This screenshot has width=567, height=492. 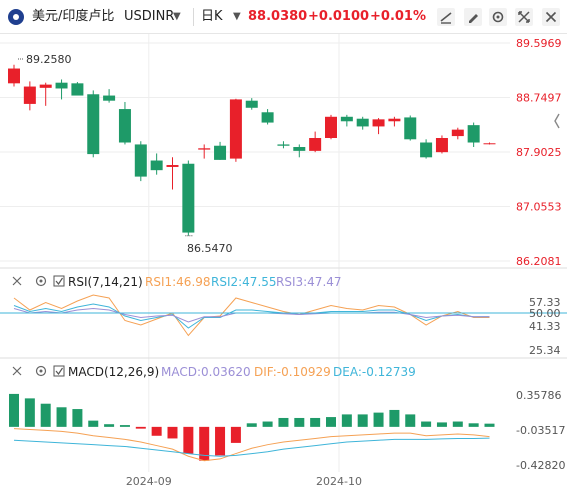 I want to click on macd-close-icon, so click(x=17, y=371).